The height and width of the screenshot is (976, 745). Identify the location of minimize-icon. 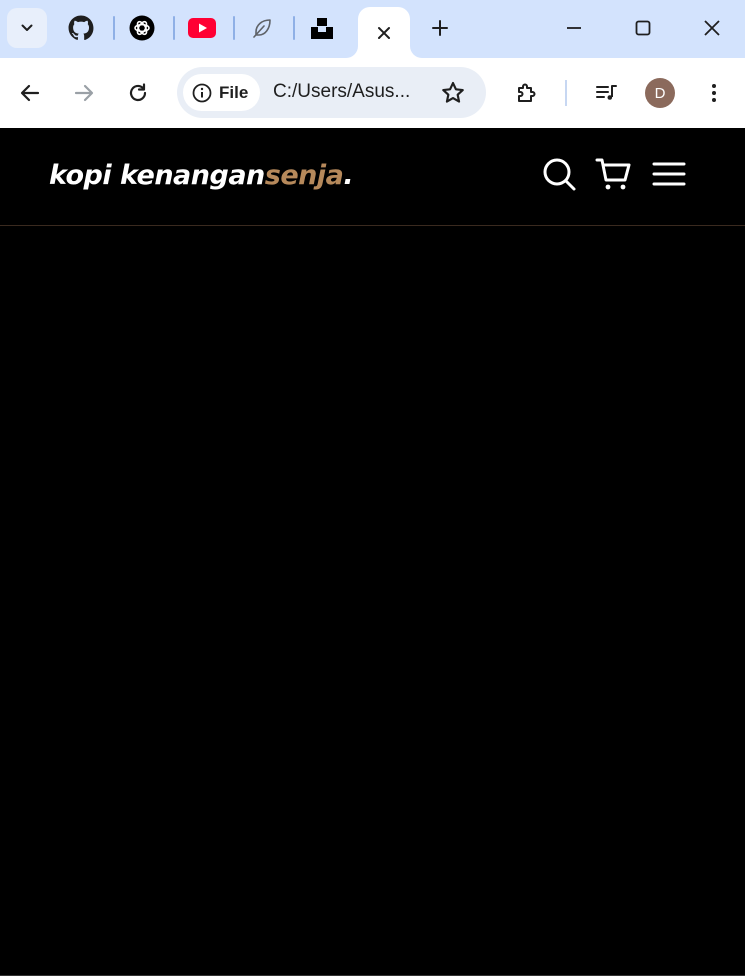
(574, 28).